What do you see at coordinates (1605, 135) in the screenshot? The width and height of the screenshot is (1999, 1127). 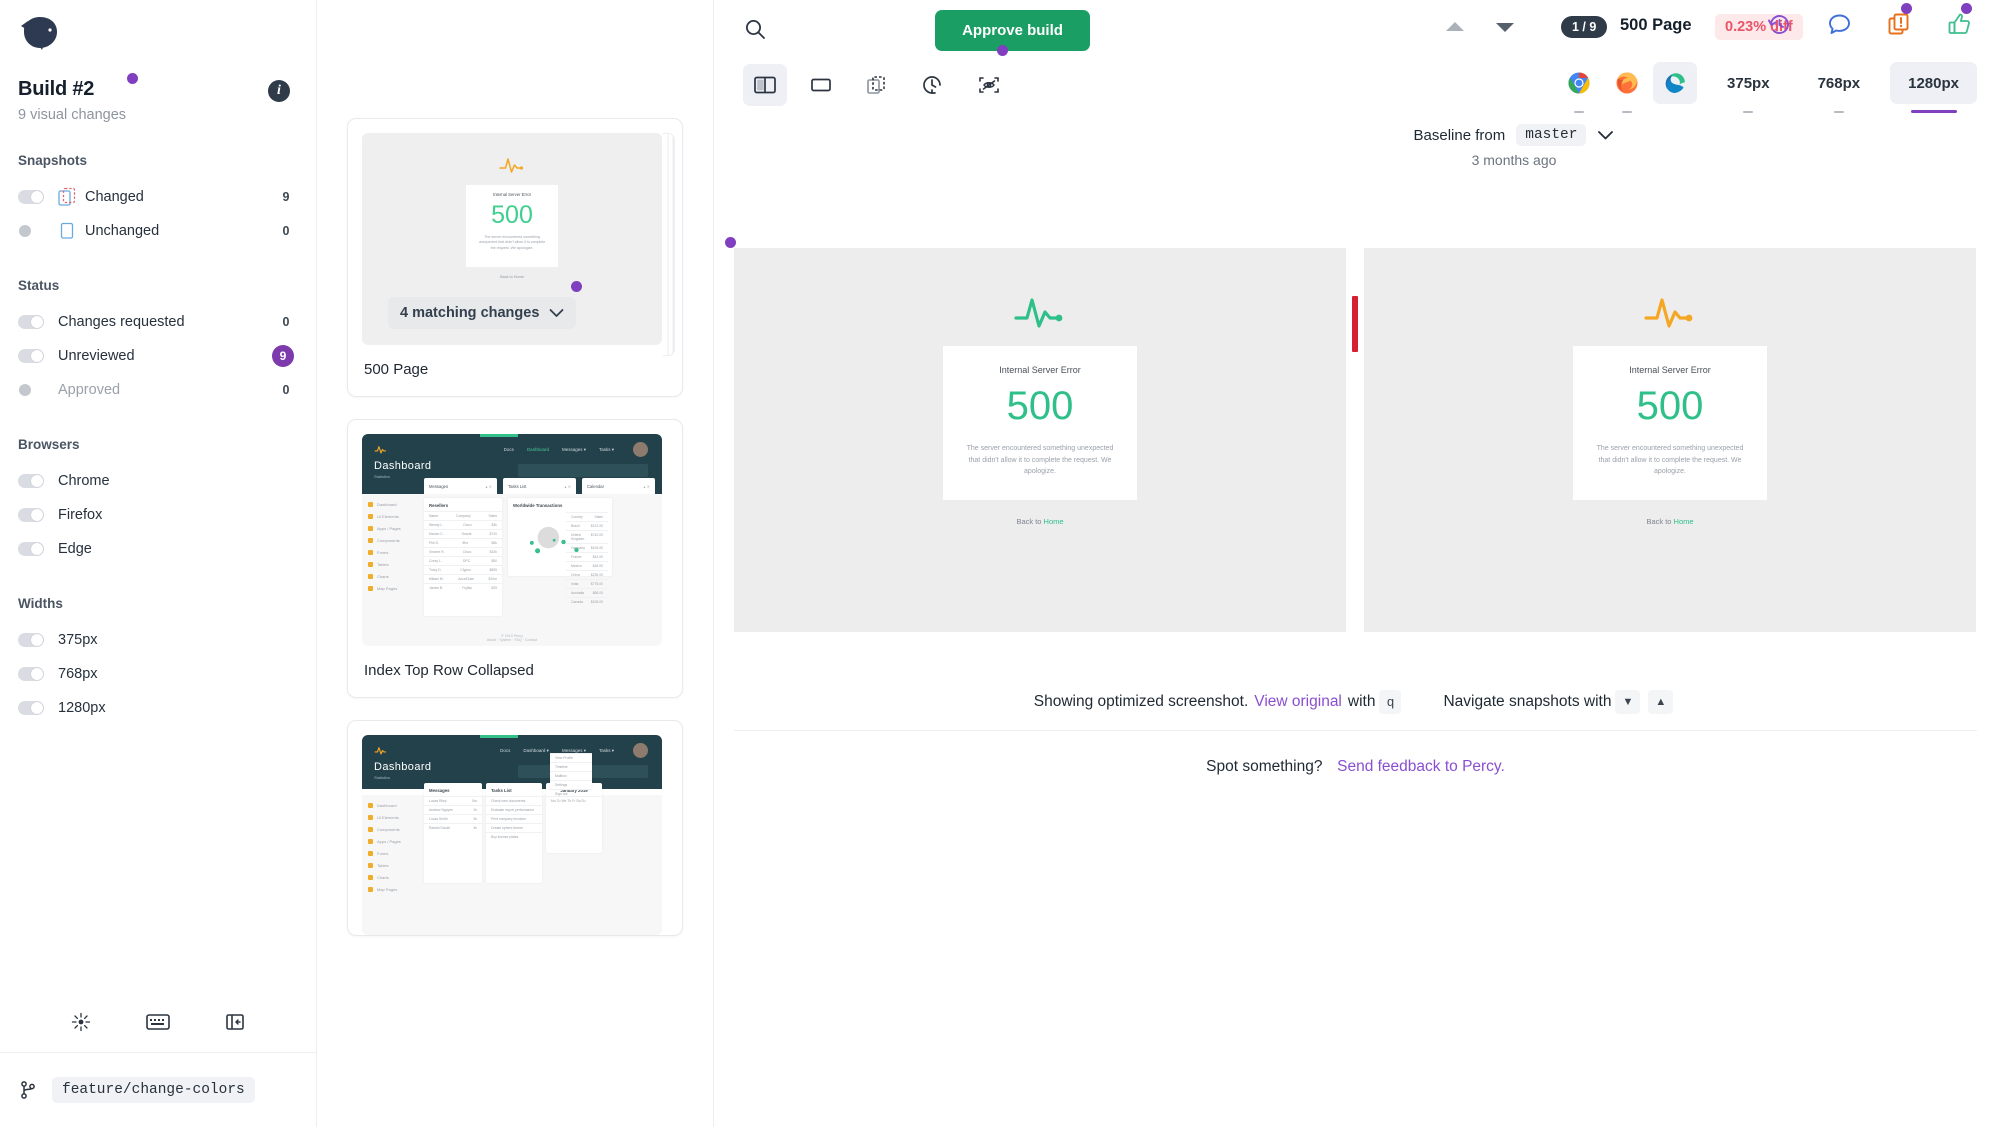 I see `chevron-down-icon` at bounding box center [1605, 135].